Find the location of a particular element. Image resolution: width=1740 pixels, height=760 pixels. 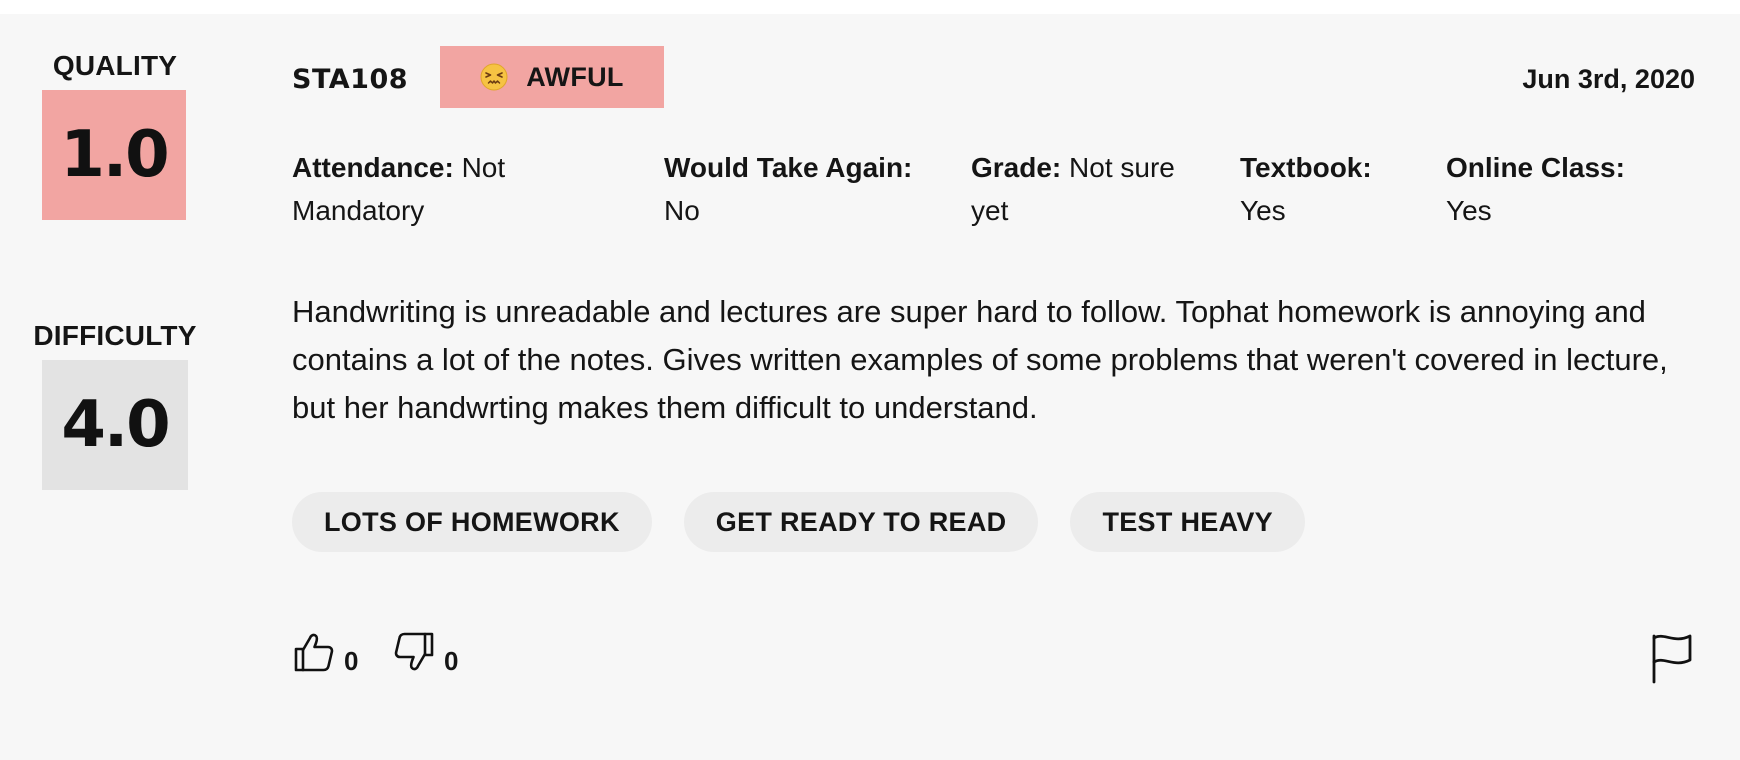

tired-face-emoji-icon is located at coordinates (494, 77).